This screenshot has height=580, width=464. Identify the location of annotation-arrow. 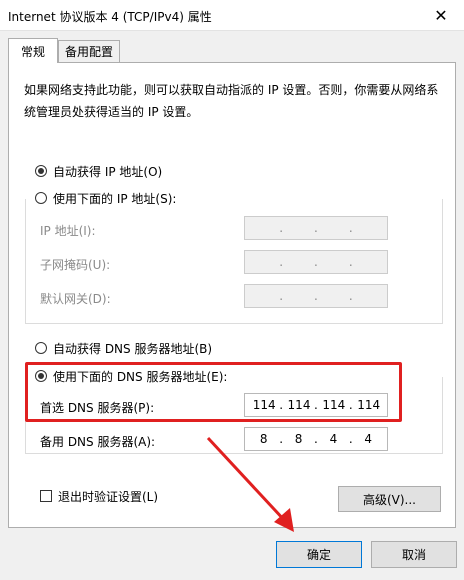
(250, 484).